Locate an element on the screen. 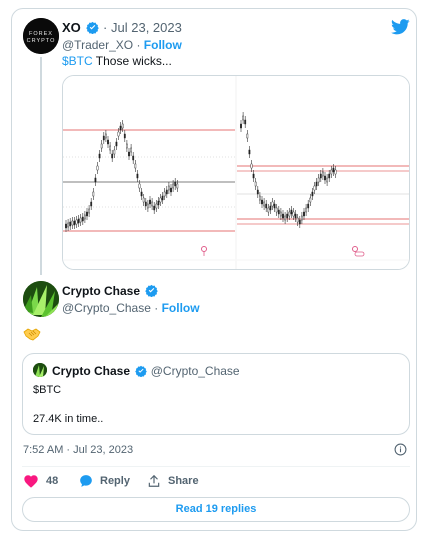  share-button: Share is located at coordinates (173, 481).